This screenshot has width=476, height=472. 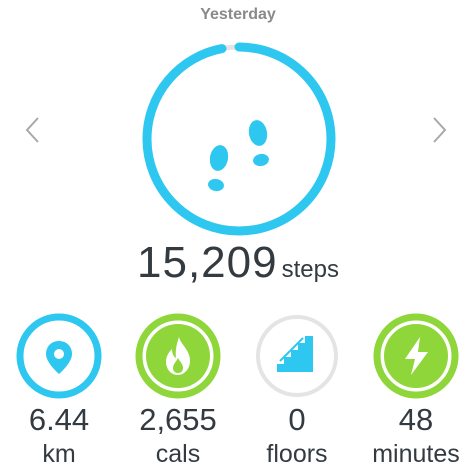 I want to click on calories-value: 2,655, so click(x=178, y=419).